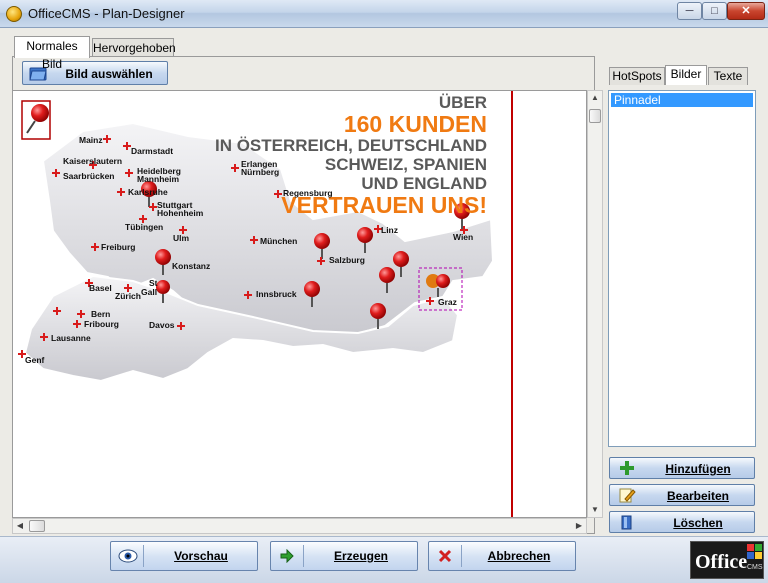  Describe the element at coordinates (519, 556) in the screenshot. I see `cancel-label: Abbrechen` at that location.